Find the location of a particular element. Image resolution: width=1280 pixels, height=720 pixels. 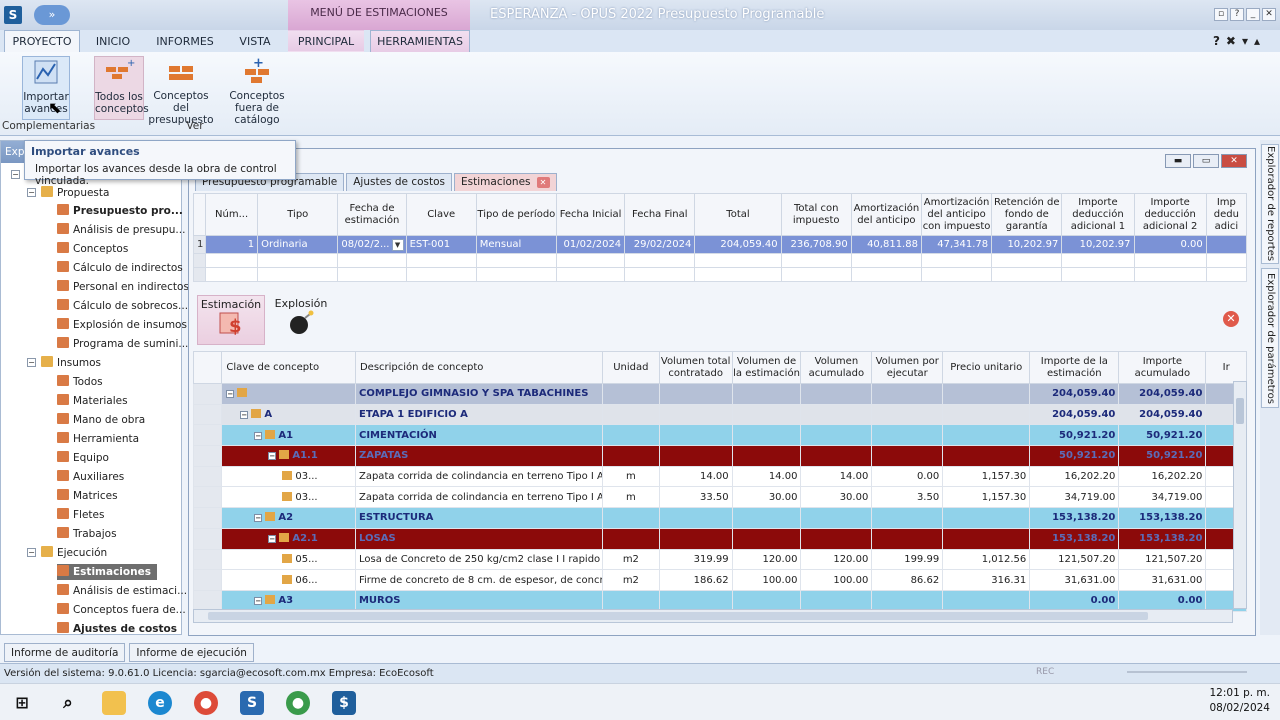

concept-key-cell: − A2.1 is located at coordinates (288, 538).